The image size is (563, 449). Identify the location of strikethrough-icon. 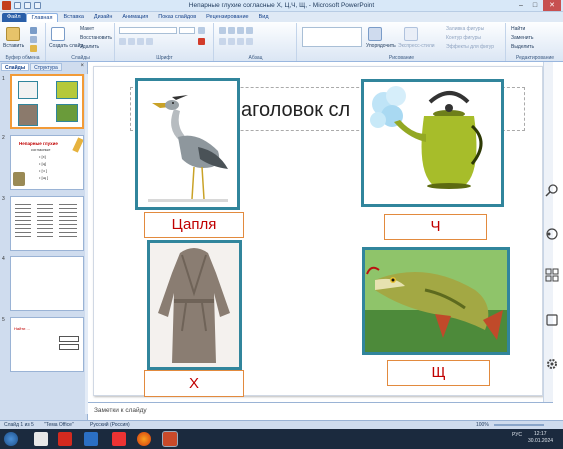
(149, 41).